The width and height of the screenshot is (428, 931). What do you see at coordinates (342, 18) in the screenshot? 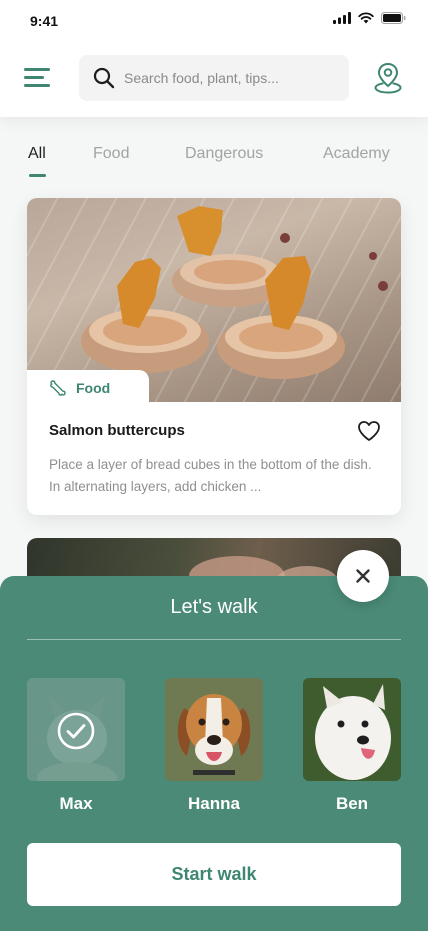
I see `signal-icon` at bounding box center [342, 18].